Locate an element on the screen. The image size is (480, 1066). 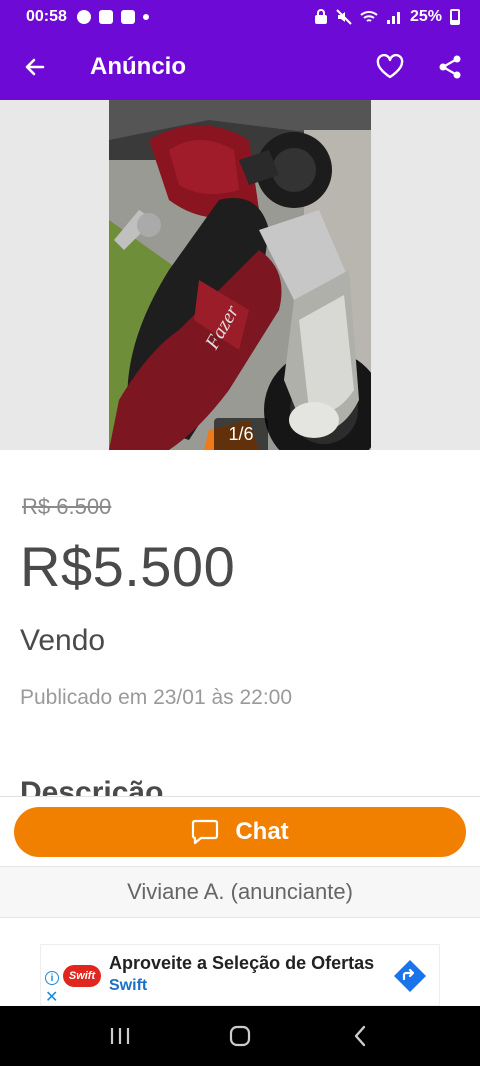
home-button is located at coordinates (240, 1036).